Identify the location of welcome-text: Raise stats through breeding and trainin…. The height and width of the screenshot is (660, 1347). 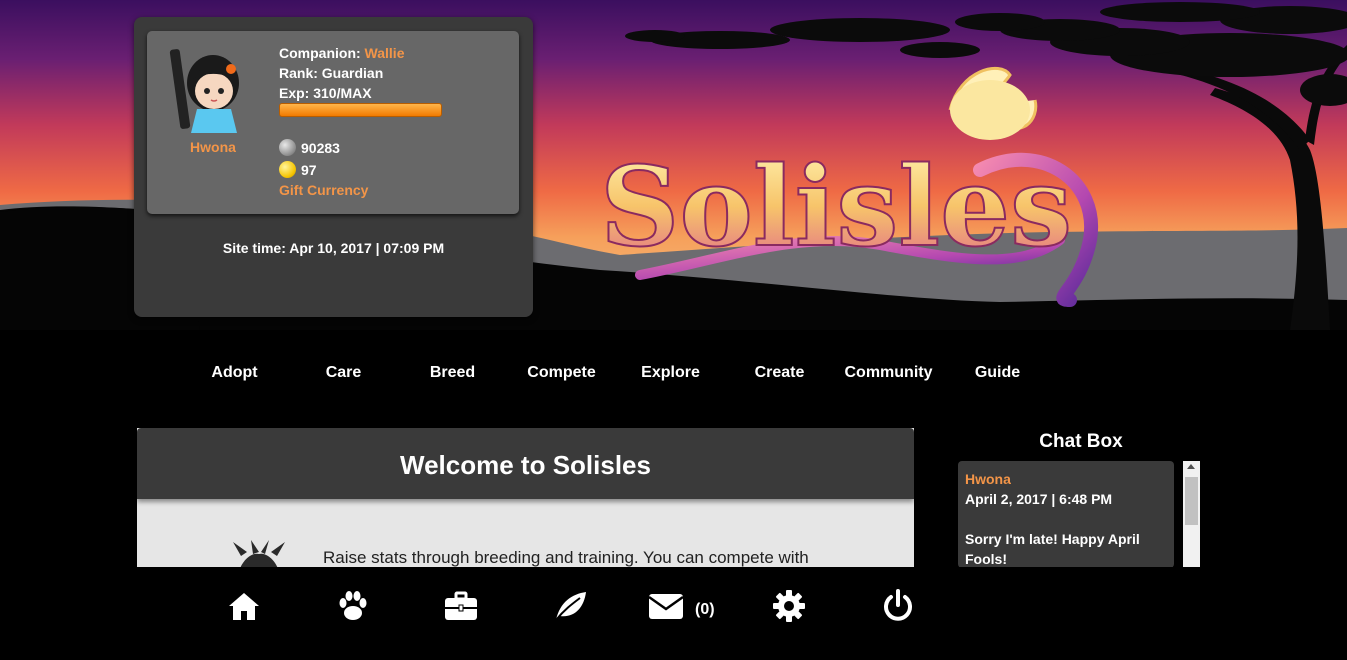
(566, 557).